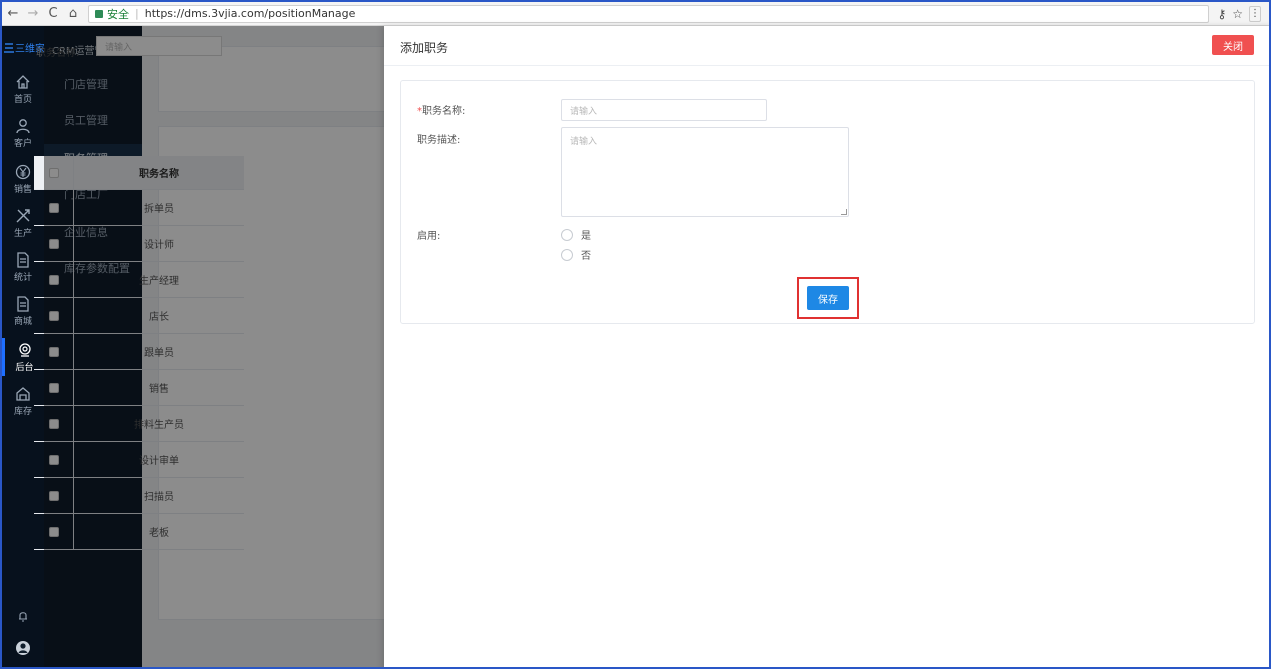 The height and width of the screenshot is (669, 1271). Describe the element at coordinates (828, 298) in the screenshot. I see `save-button: 保存` at that location.